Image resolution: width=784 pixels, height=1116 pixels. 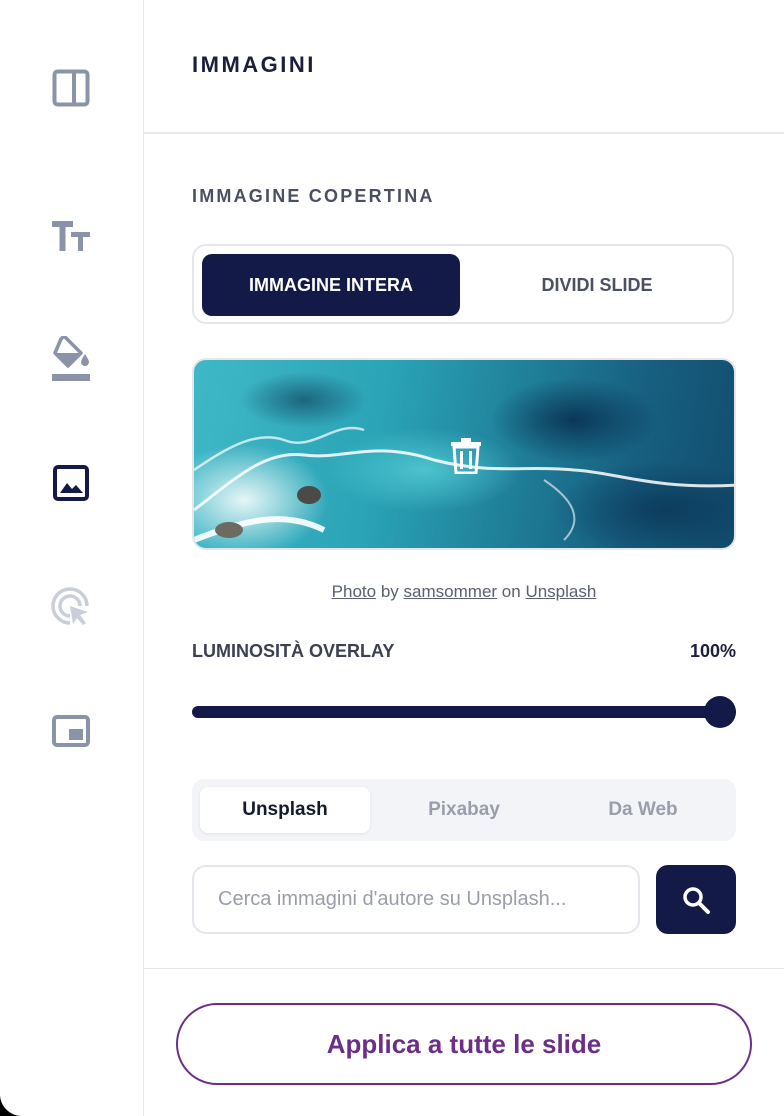 What do you see at coordinates (285, 810) in the screenshot?
I see `tab-unsplash: Unsplash` at bounding box center [285, 810].